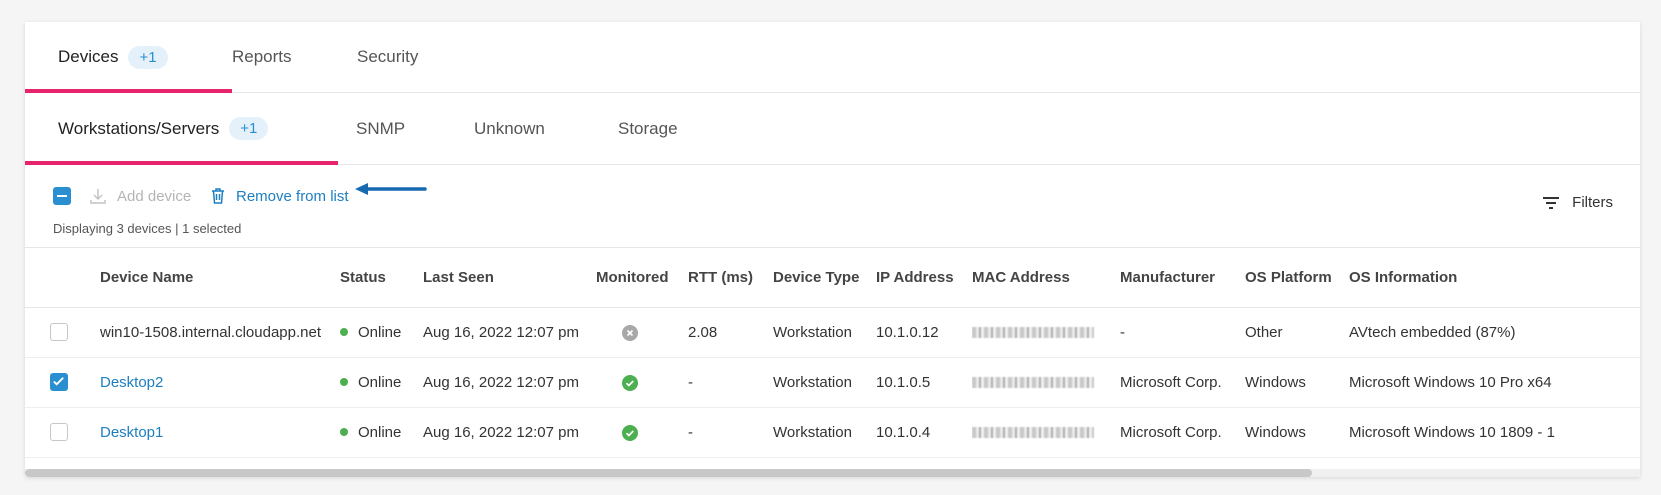 Image resolution: width=1661 pixels, height=495 pixels. I want to click on tab-storage-label: Storage, so click(648, 128).